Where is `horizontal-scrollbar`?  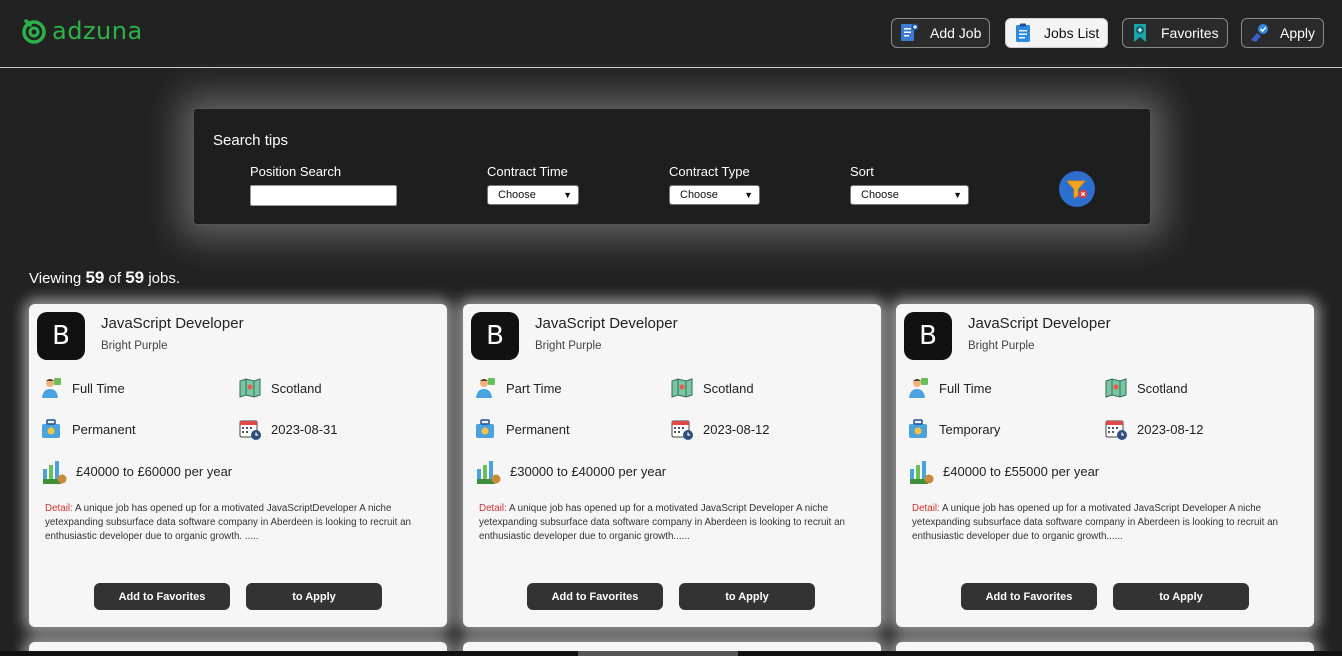 horizontal-scrollbar is located at coordinates (671, 653).